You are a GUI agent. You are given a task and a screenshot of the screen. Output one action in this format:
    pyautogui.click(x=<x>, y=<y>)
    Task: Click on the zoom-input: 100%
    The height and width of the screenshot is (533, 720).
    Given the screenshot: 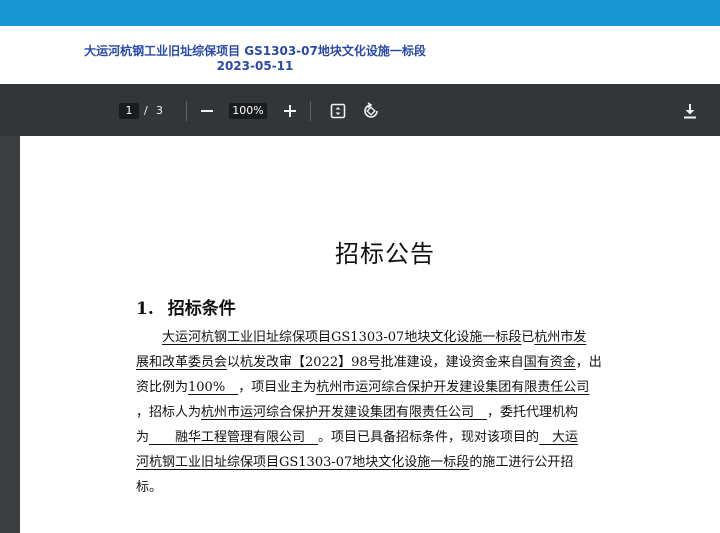 What is the action you would take?
    pyautogui.click(x=248, y=111)
    